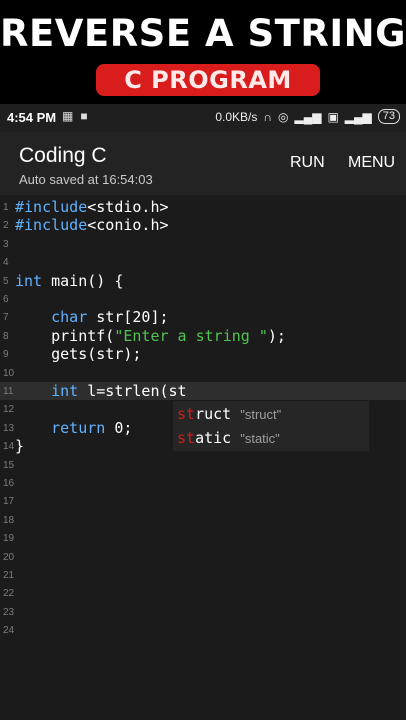 This screenshot has height=720, width=406. I want to click on status-time: 4:54 PM, so click(32, 117).